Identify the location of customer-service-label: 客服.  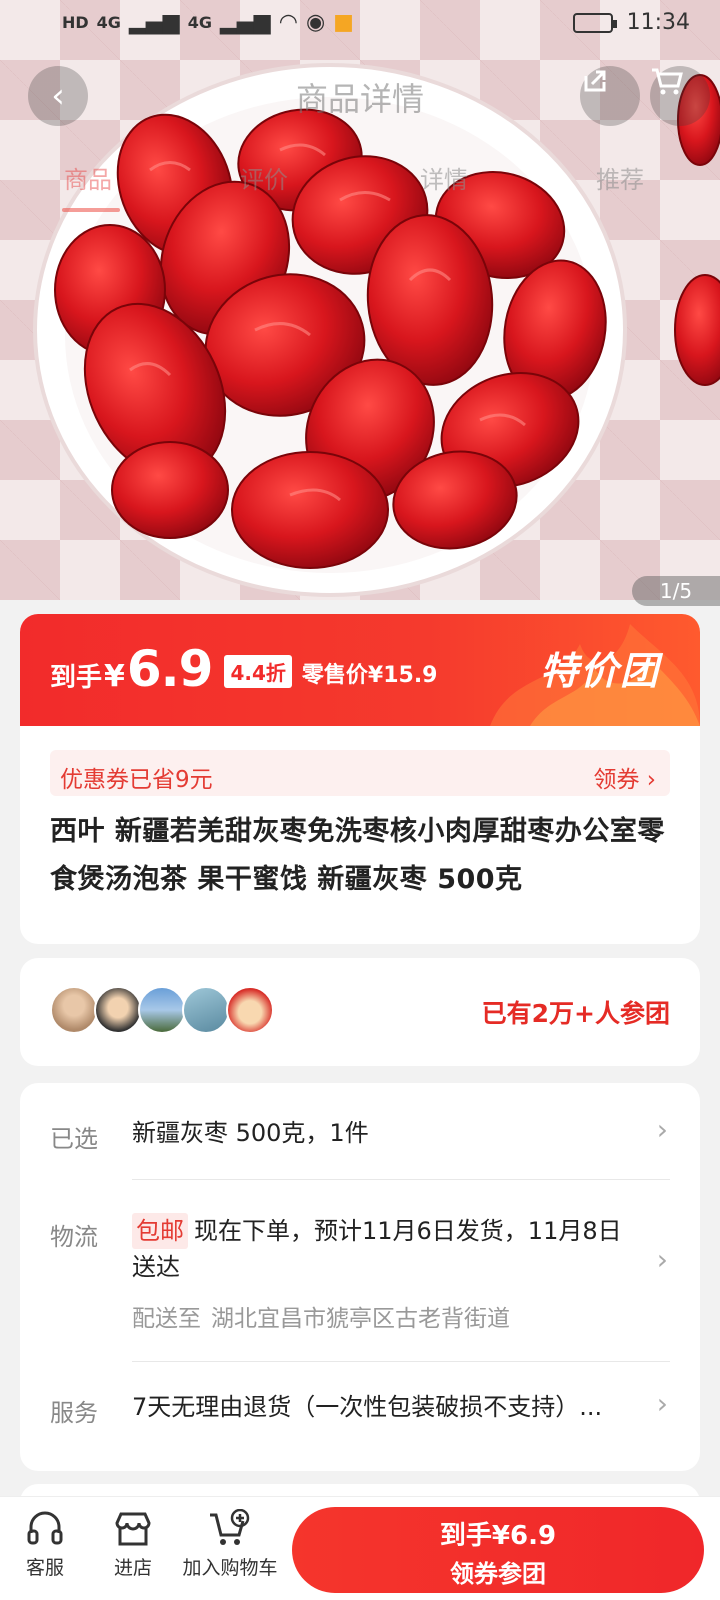
(44, 1568).